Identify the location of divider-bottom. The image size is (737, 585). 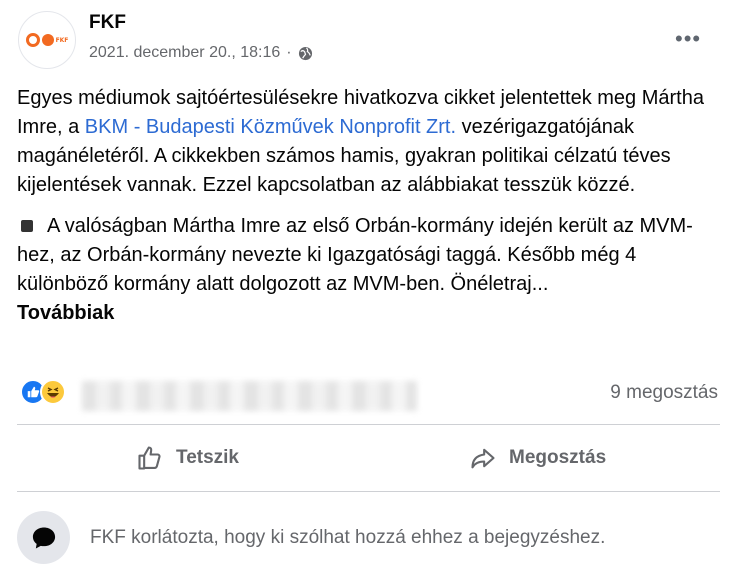
(368, 491).